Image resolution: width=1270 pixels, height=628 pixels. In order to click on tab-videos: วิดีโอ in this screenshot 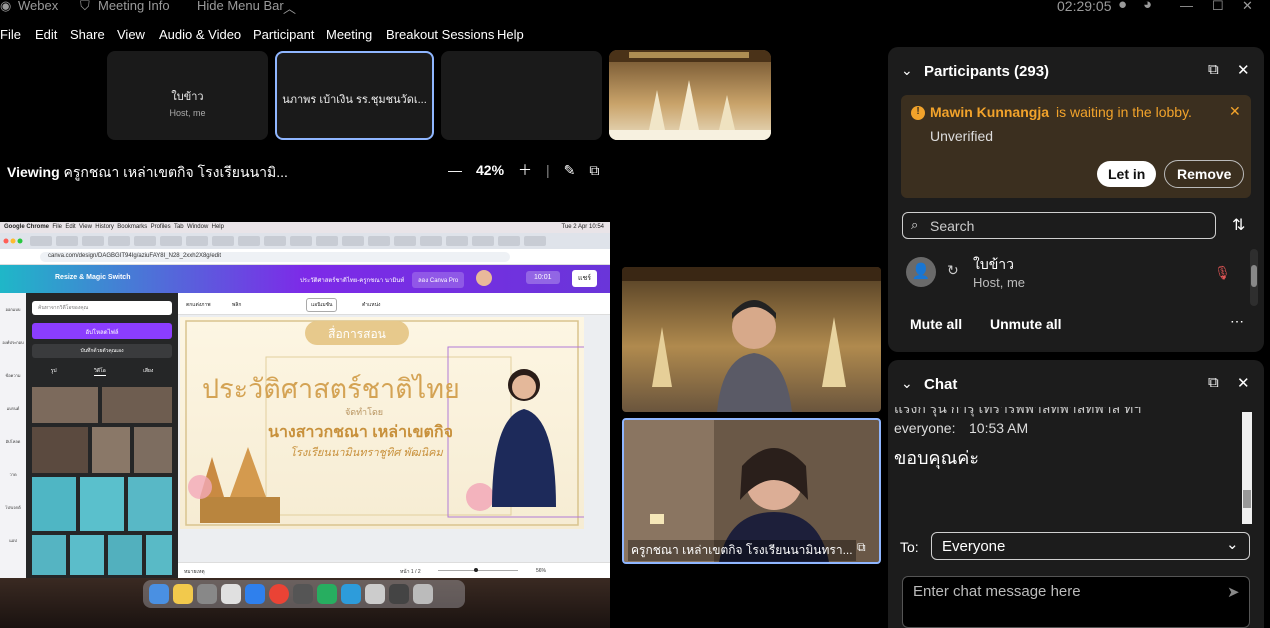, I will do `click(99, 371)`.